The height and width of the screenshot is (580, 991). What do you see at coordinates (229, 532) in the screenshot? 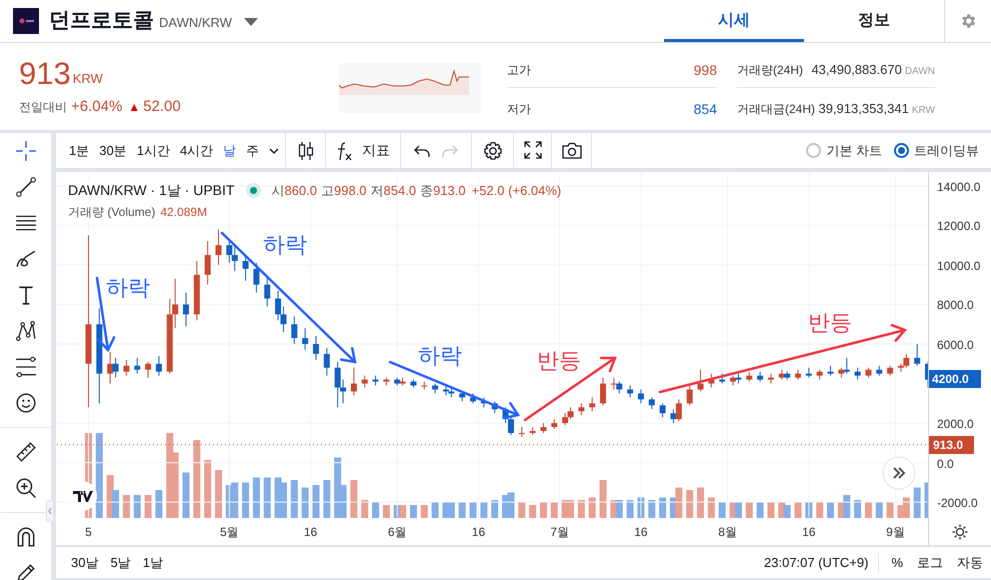
I see `x-axis-label: 5월` at bounding box center [229, 532].